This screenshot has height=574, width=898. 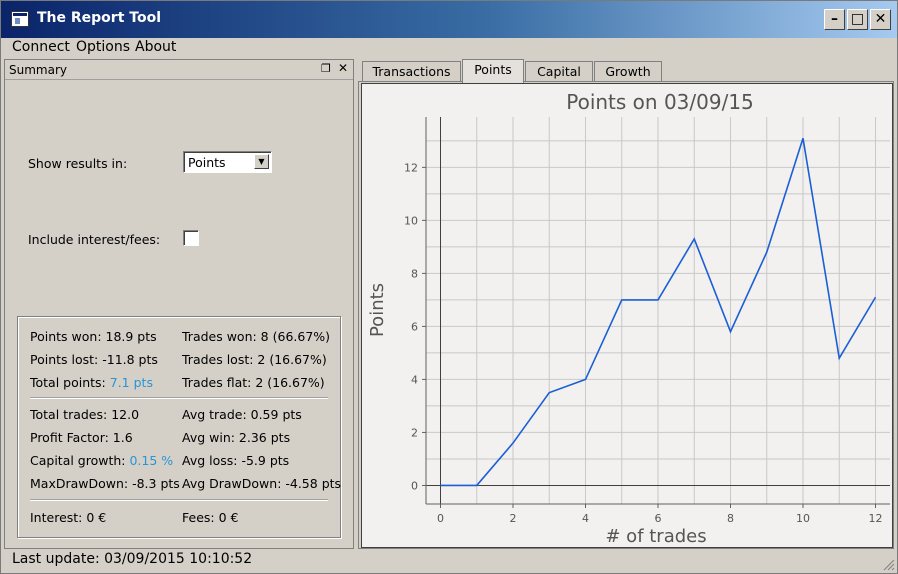 What do you see at coordinates (94, 239) in the screenshot?
I see `include-interest-label: Include interest/fees:` at bounding box center [94, 239].